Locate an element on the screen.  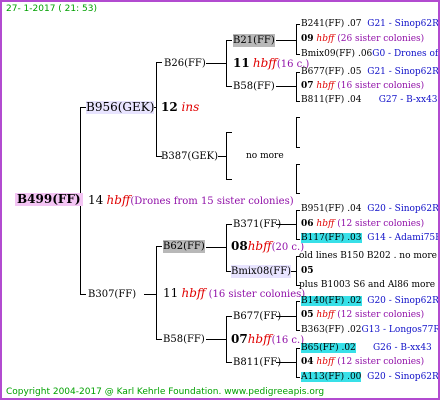
queen-B811: B811(FF) is located at coordinates (257, 362).